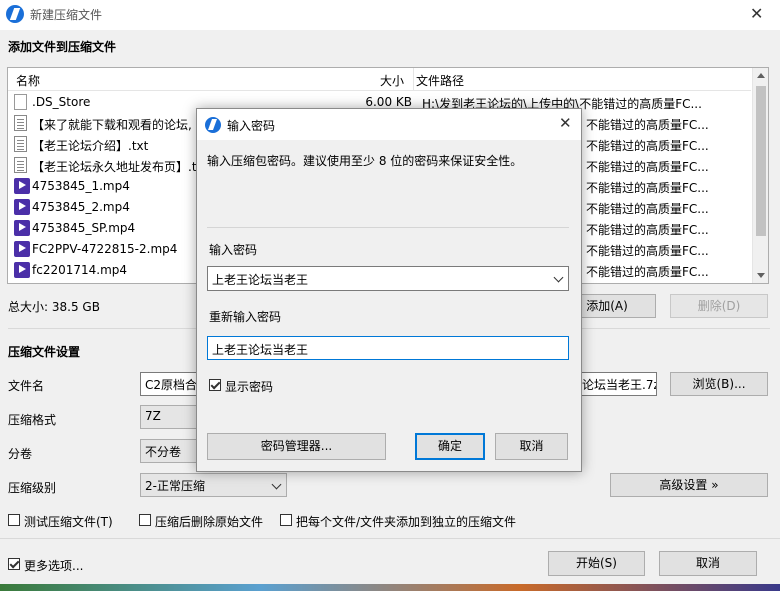 The width and height of the screenshot is (780, 591). Describe the element at coordinates (388, 348) in the screenshot. I see `reenter-password-input: 上老王论坛当老王` at that location.